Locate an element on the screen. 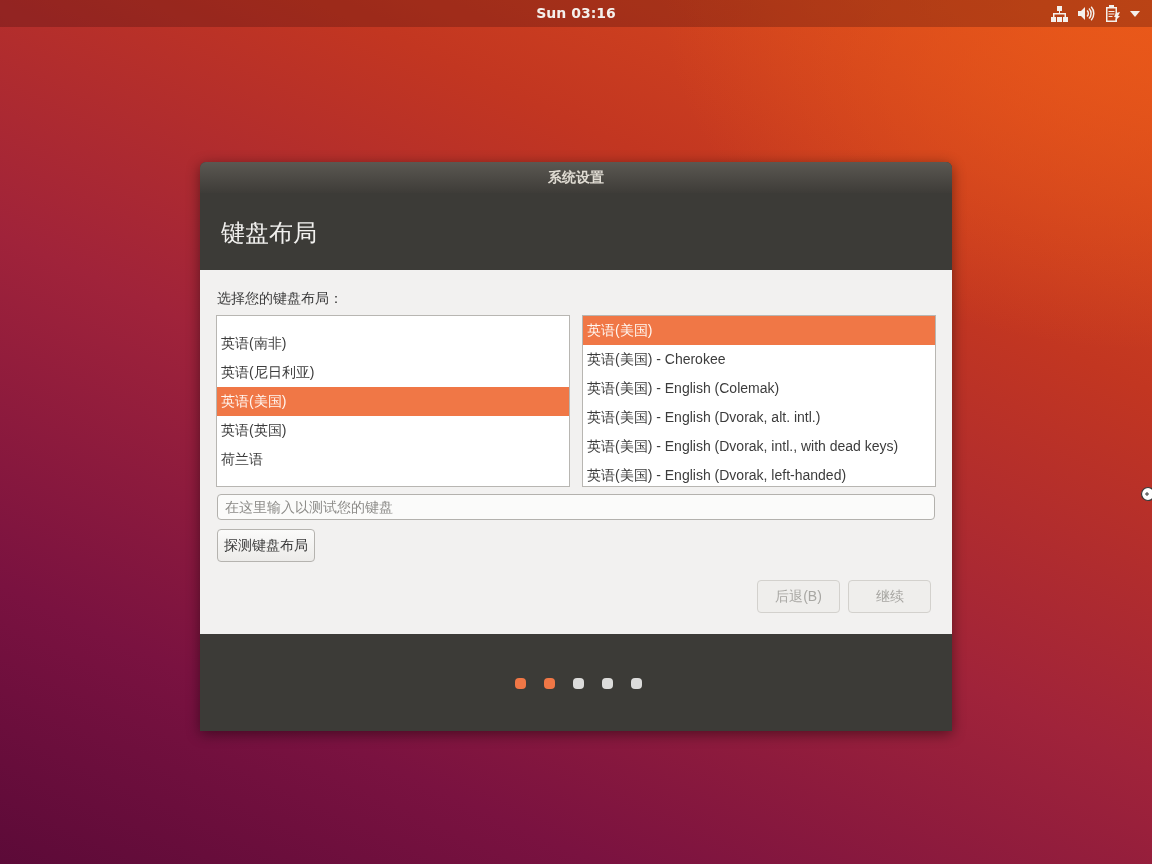 Image resolution: width=1152 pixels, height=864 pixels. variant-item: 英语(美国) - English (Dvorak, intl., with dead keys) is located at coordinates (759, 446).